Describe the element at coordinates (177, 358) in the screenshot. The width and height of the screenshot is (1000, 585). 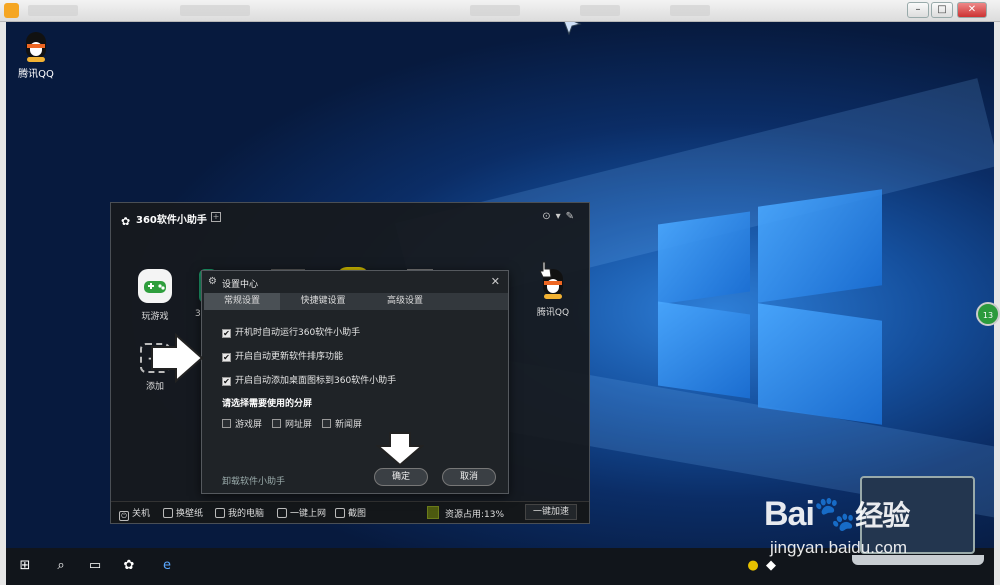
I see `tutorial-arrow-right-icon` at that location.